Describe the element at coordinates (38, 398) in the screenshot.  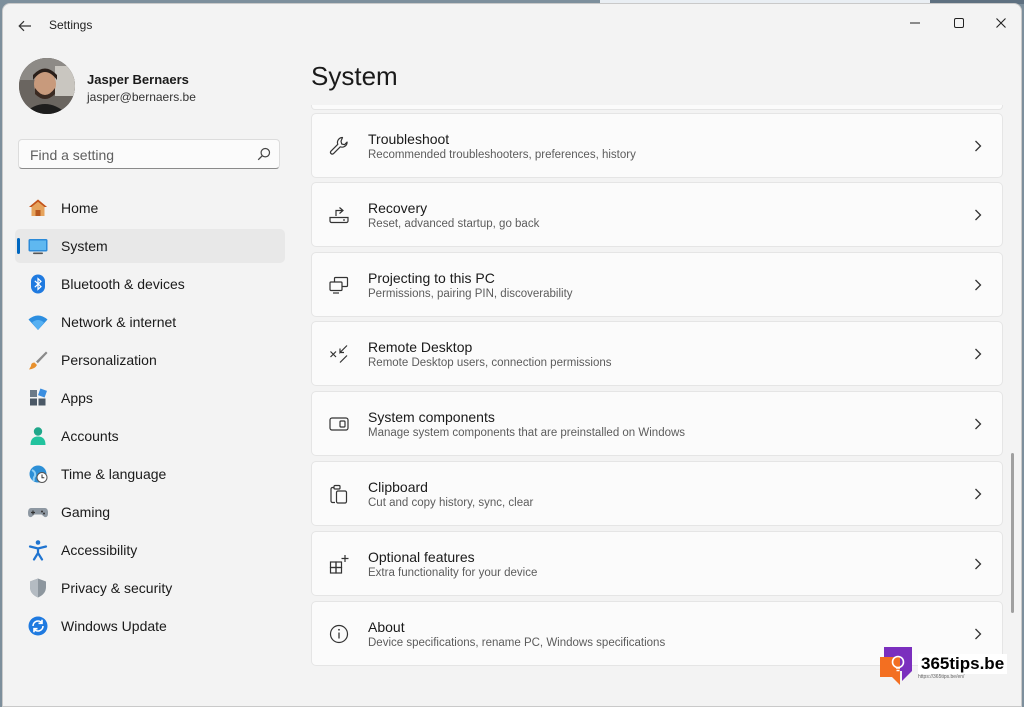
I see `apps-icon` at that location.